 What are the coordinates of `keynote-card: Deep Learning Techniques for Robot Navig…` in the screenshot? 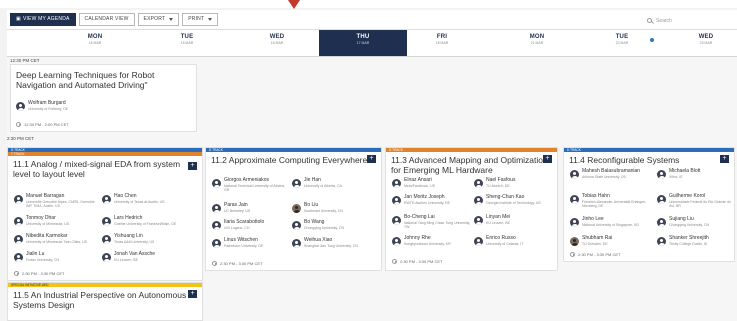 It's located at (103, 98).